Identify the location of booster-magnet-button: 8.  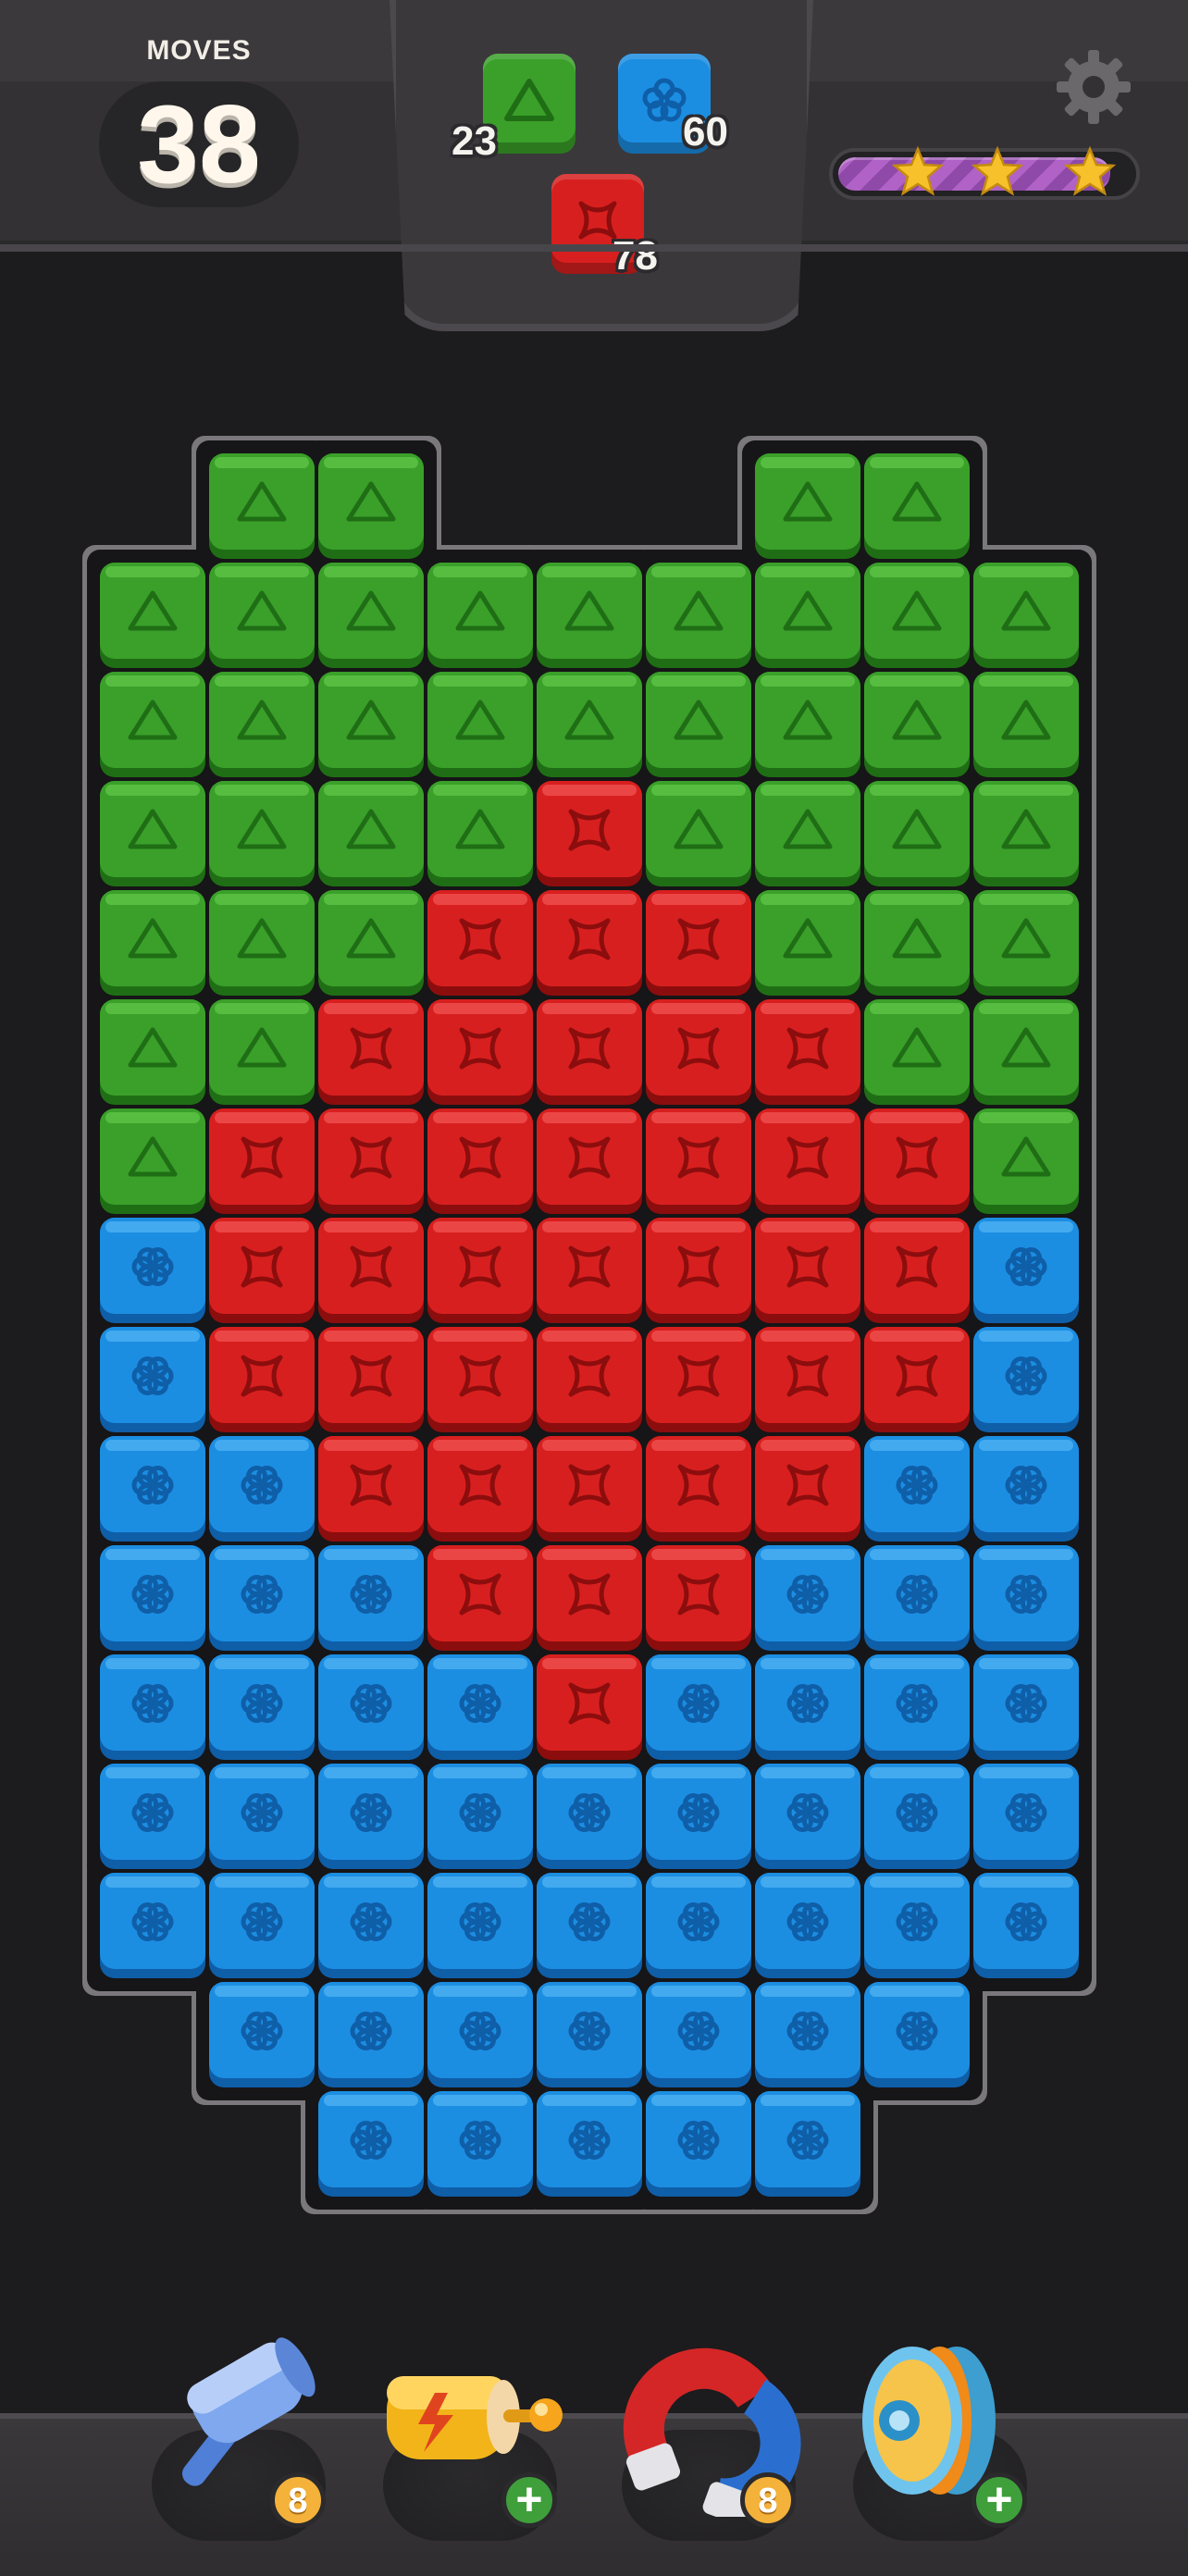
(708, 2437).